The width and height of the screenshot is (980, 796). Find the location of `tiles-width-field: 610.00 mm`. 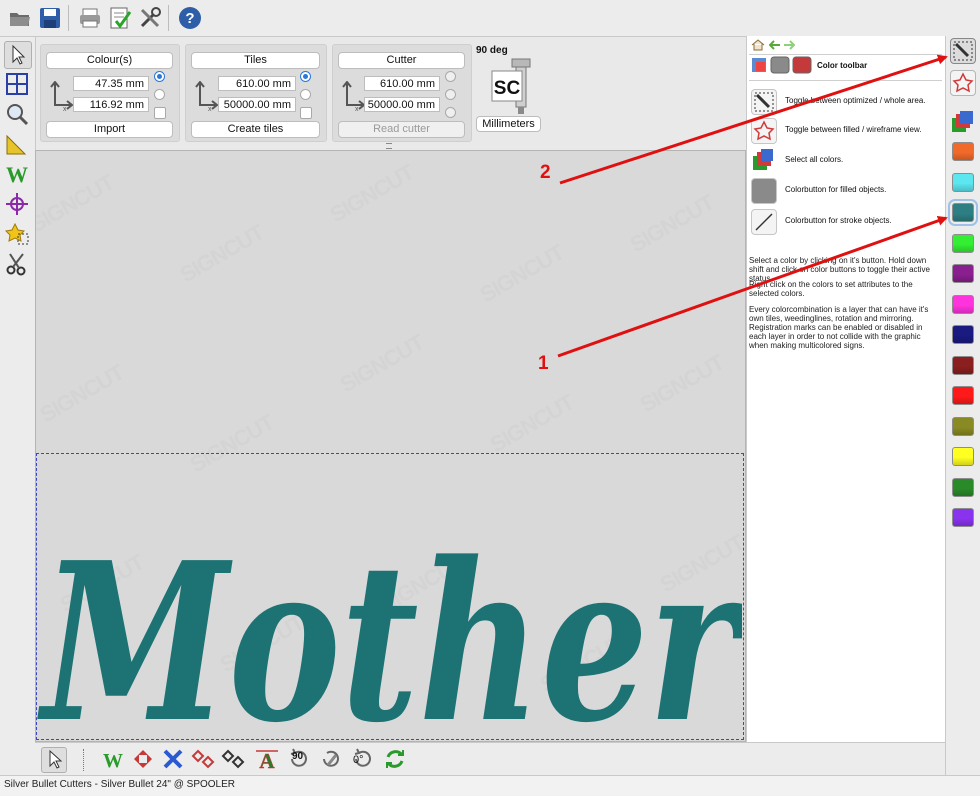

tiles-width-field: 610.00 mm is located at coordinates (257, 83).